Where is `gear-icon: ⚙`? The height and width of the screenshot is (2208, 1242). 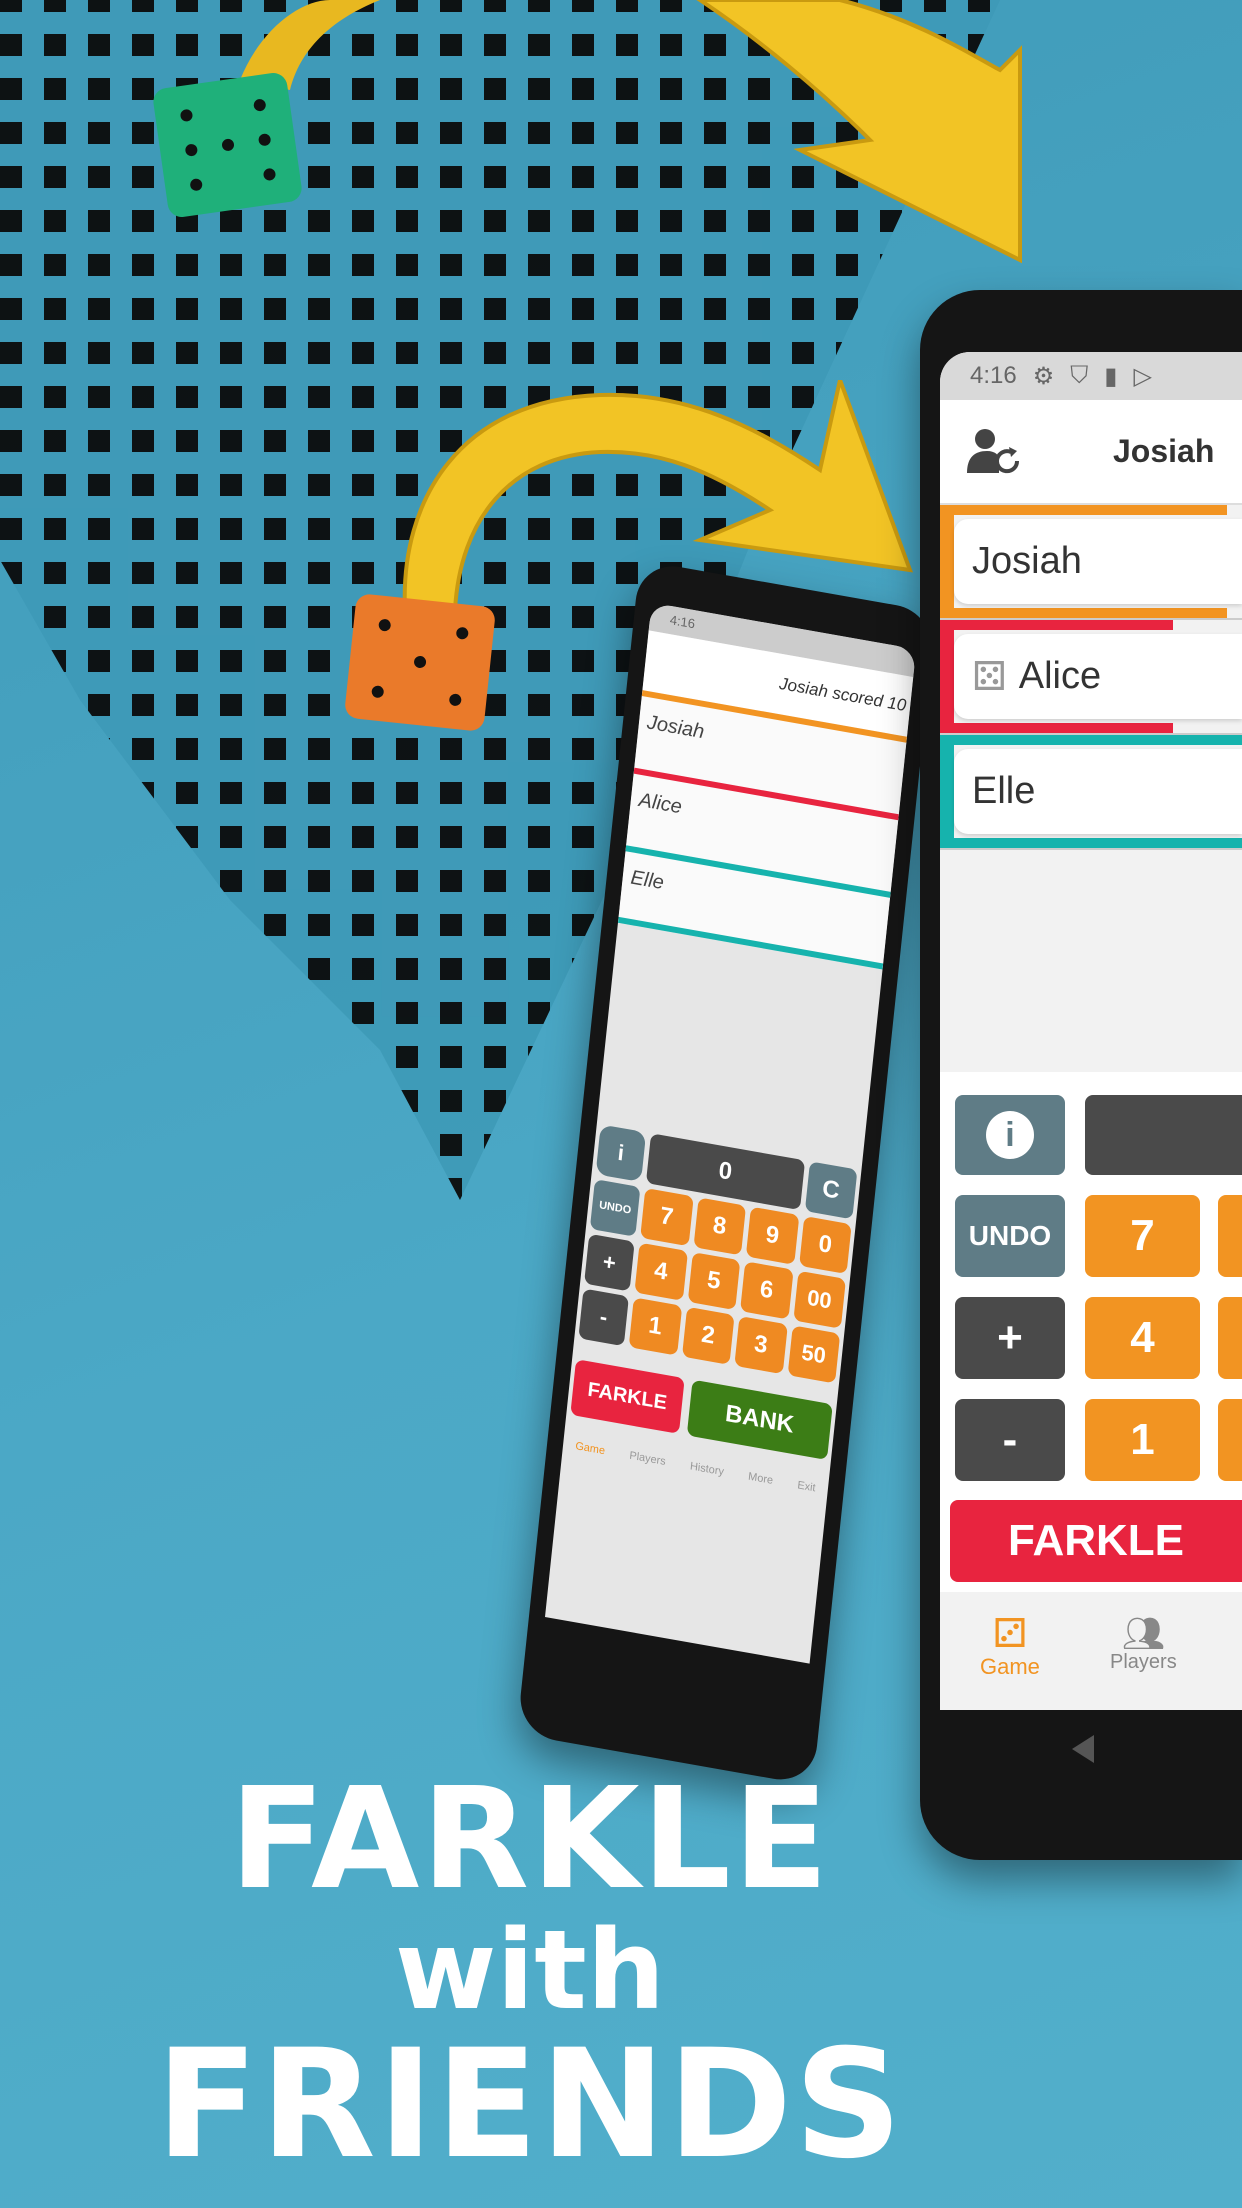
gear-icon: ⚙ is located at coordinates (1043, 376).